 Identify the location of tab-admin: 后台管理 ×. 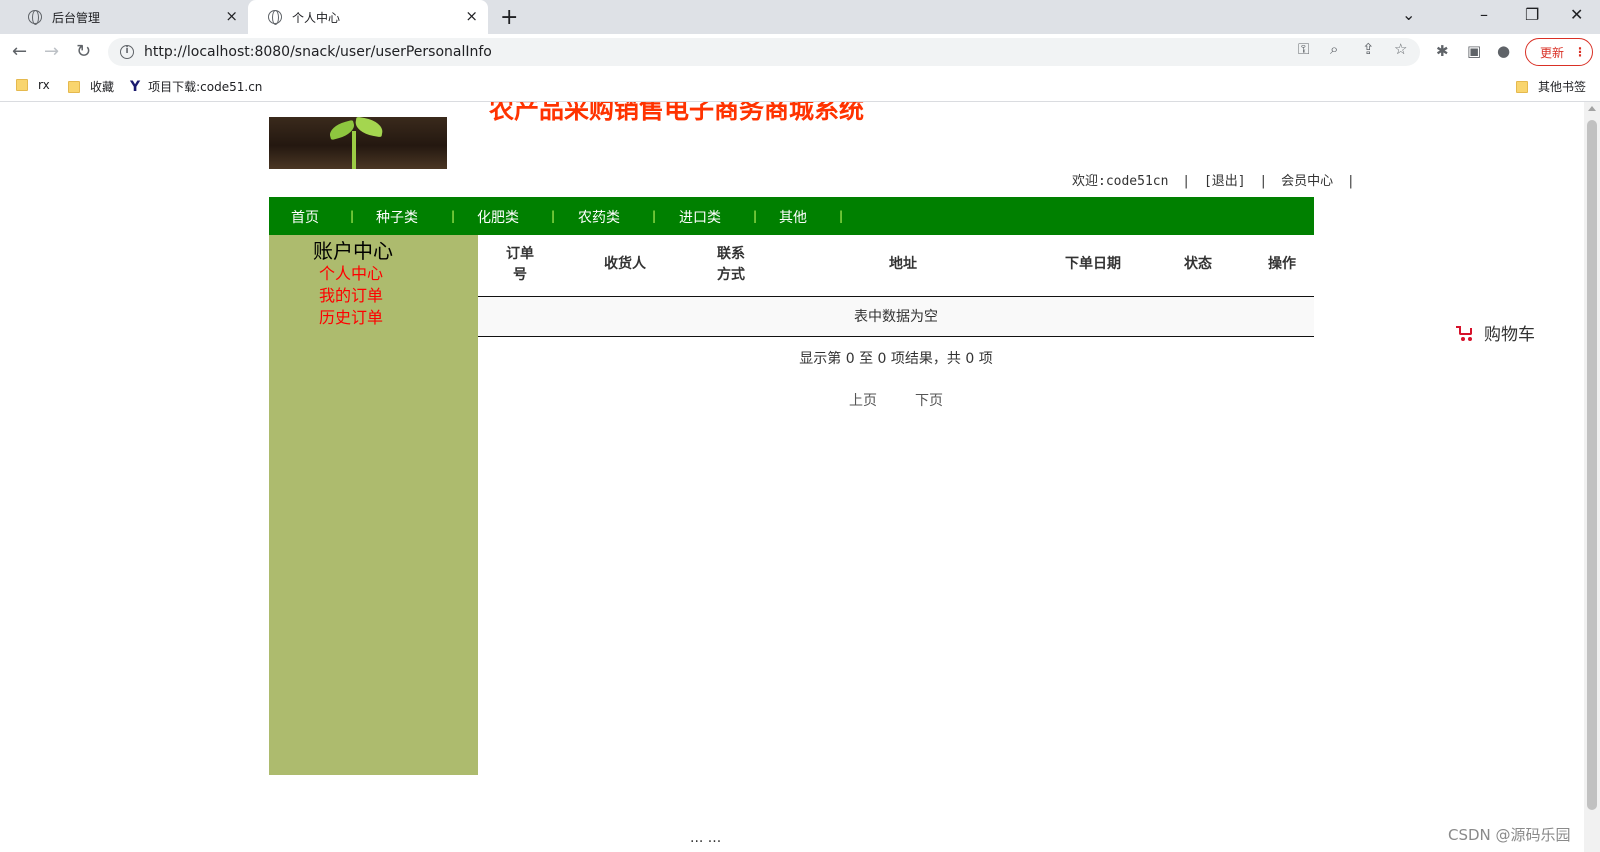
(128, 17).